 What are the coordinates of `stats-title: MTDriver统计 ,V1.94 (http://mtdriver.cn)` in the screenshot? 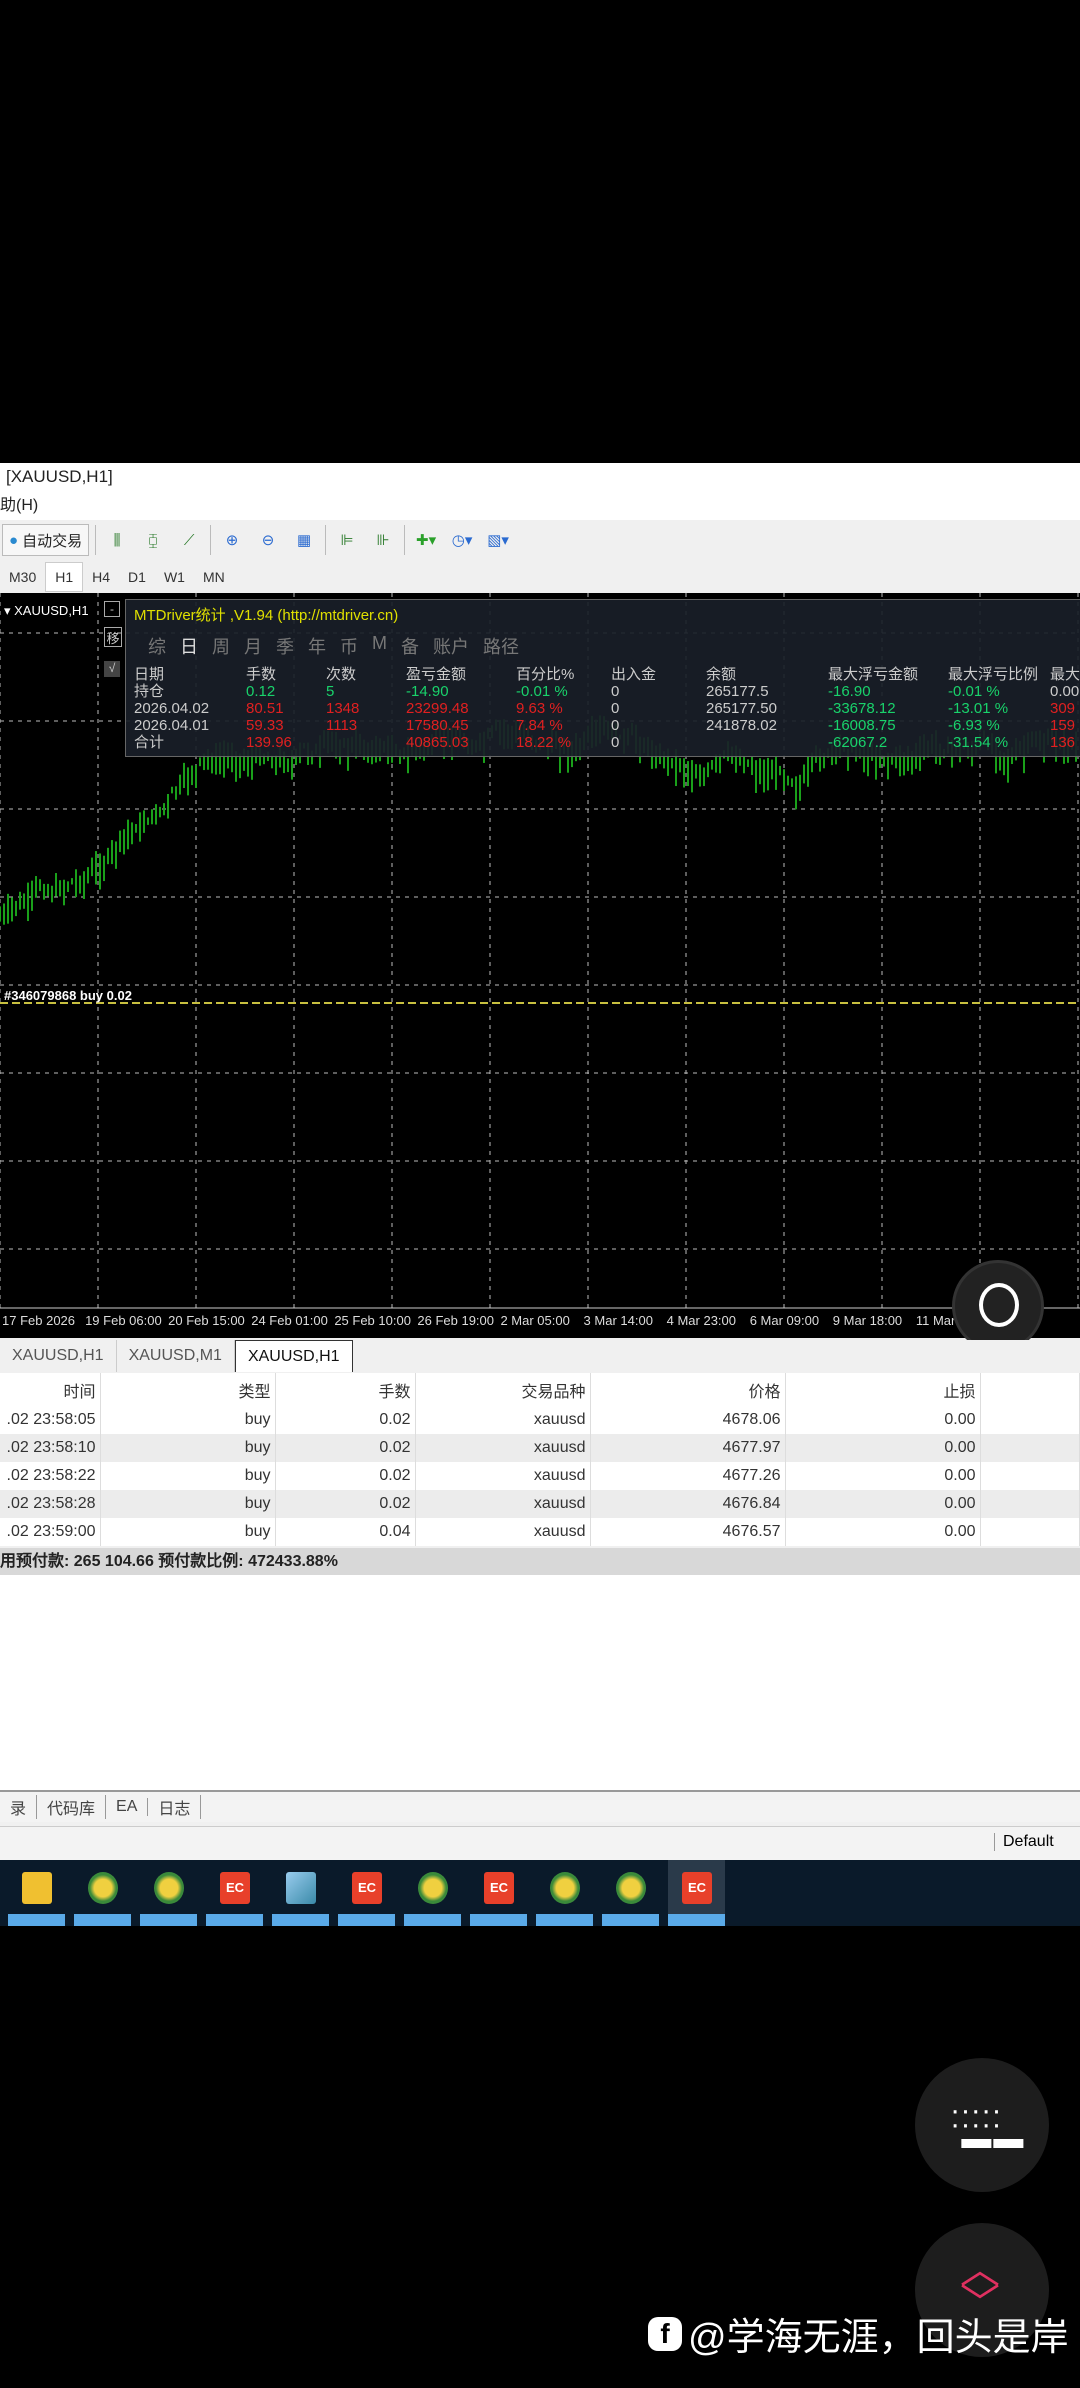 It's located at (266, 615).